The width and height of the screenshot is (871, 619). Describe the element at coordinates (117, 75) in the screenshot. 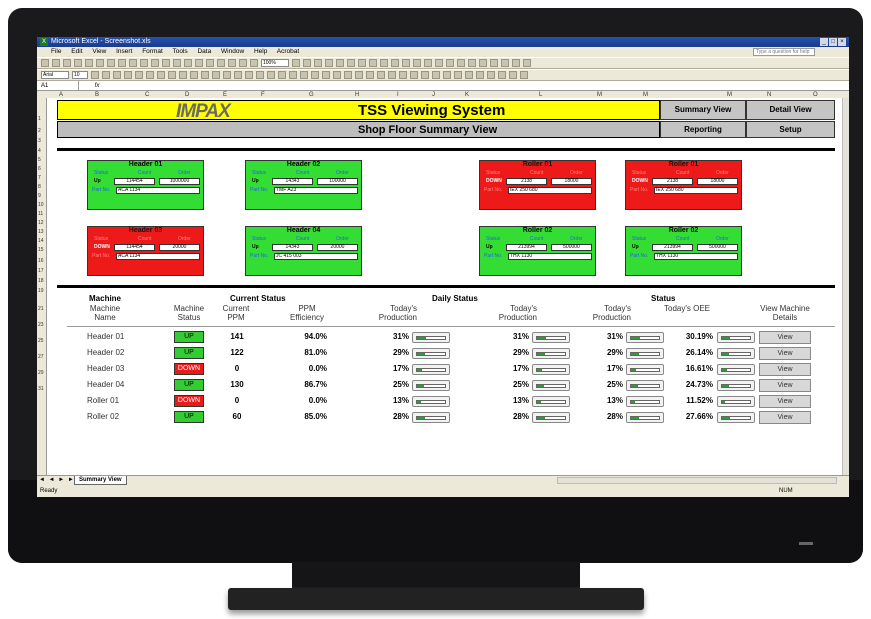

I see `underline-icon` at that location.